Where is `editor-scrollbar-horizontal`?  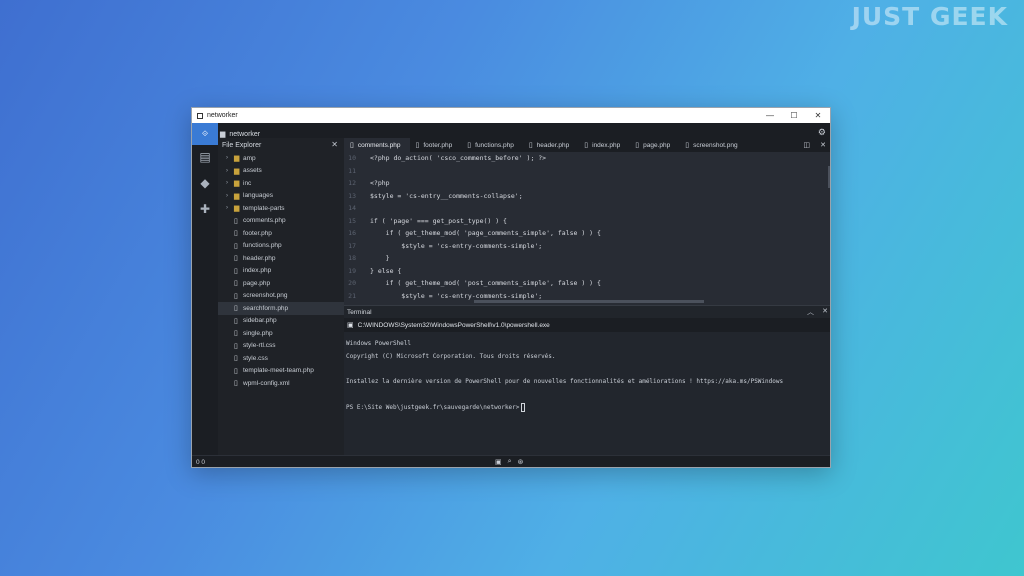
editor-scrollbar-horizontal is located at coordinates (589, 301).